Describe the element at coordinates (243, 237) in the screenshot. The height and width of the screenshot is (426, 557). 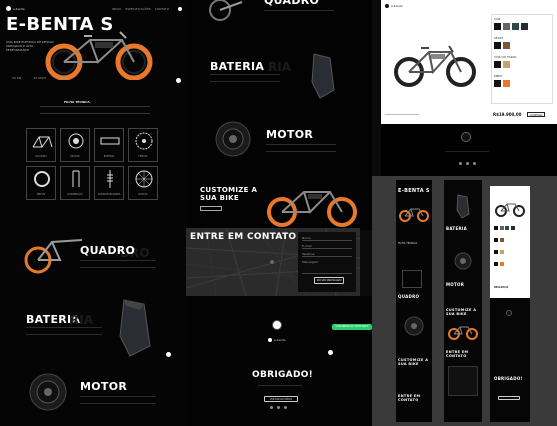
I see `contact-heading: ENTRE EM CONTATO` at that location.